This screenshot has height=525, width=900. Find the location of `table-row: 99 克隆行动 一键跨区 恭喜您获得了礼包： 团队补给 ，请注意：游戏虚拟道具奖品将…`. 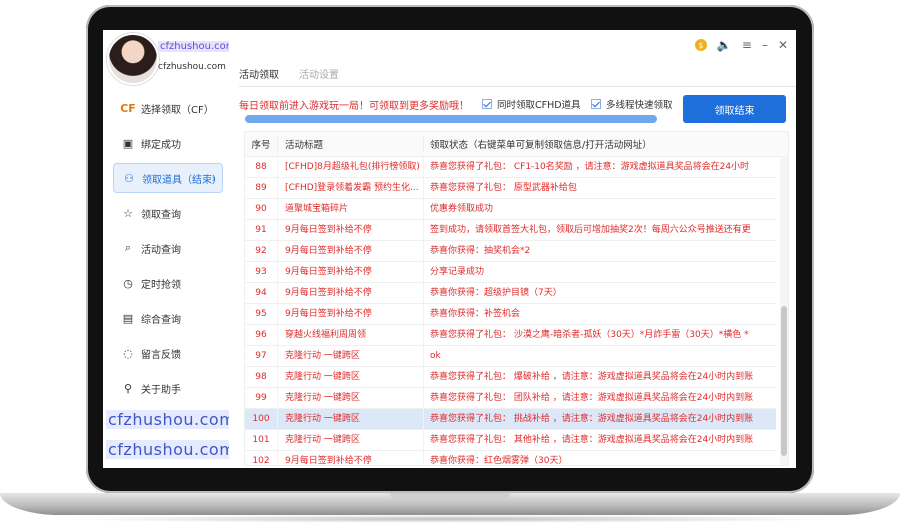

table-row: 99 克隆行动 一键跨区 恭喜您获得了礼包： 团队补给 ，请注意：游戏虚拟道具奖品将… is located at coordinates (510, 398).